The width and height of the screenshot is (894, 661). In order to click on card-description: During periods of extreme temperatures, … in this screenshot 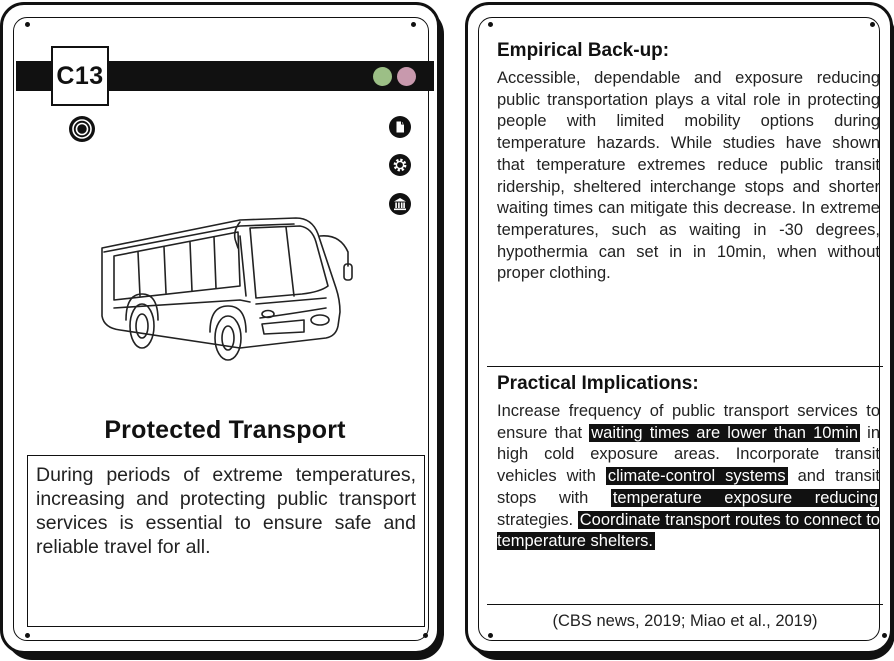, I will do `click(226, 541)`.